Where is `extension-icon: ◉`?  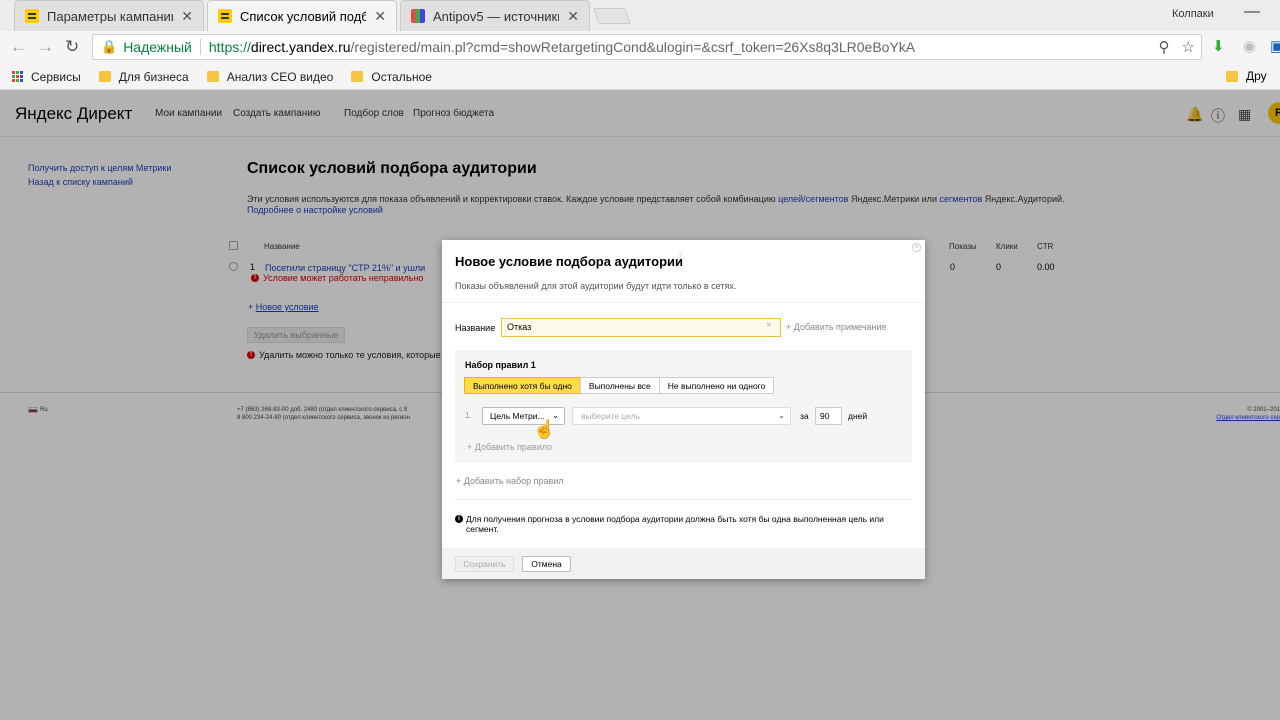
extension-icon: ◉ is located at coordinates (1249, 46).